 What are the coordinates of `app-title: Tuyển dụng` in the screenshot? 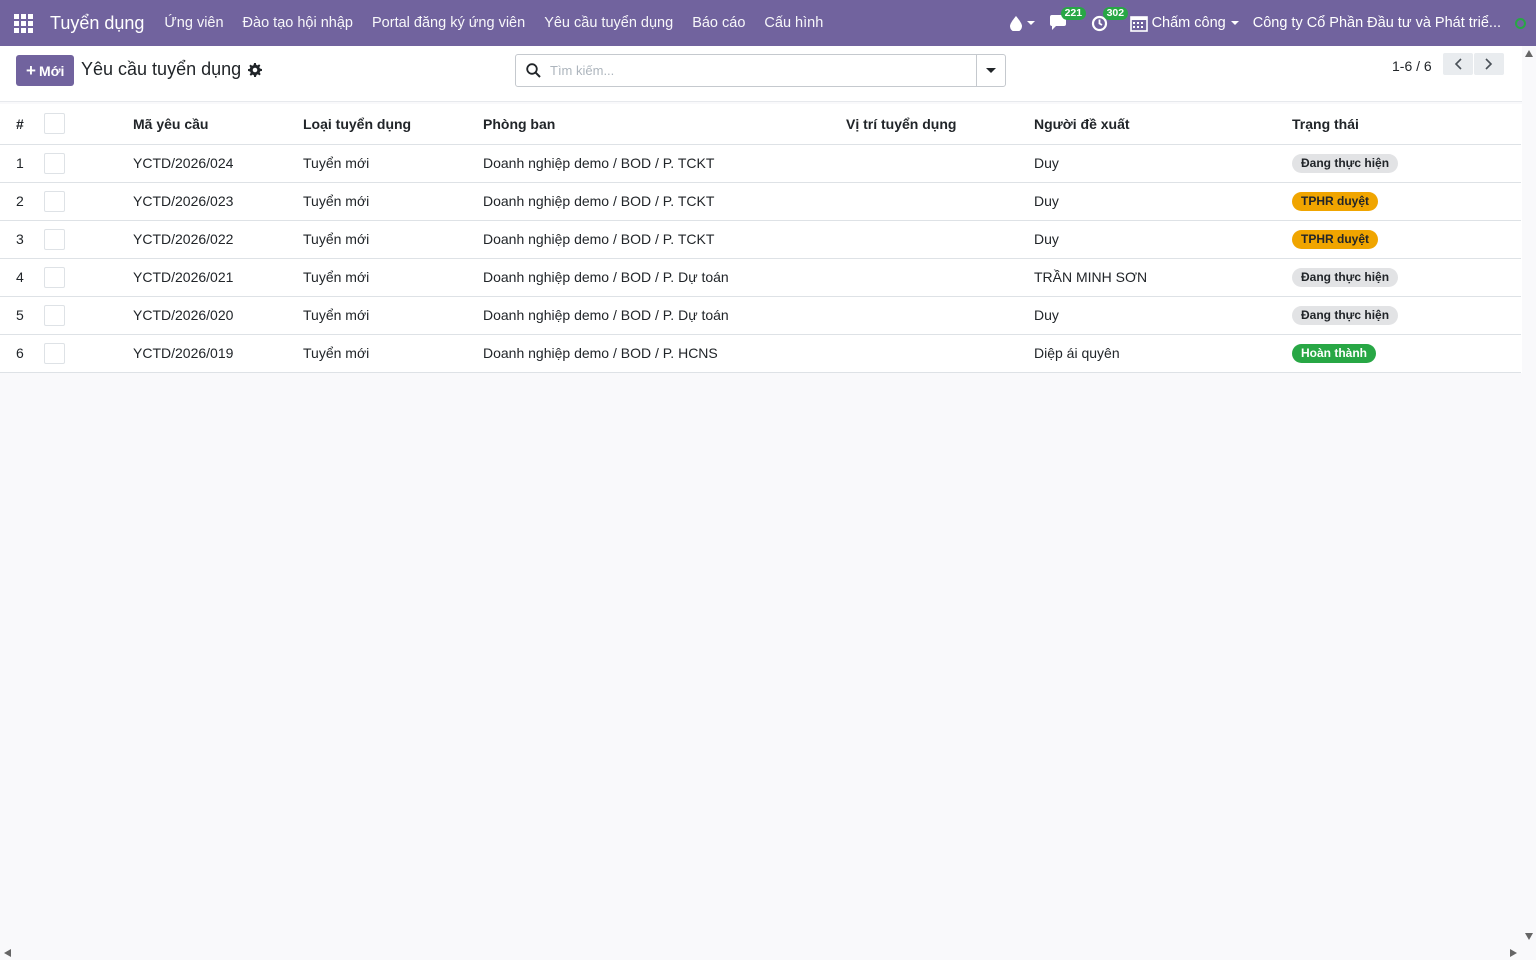 It's located at (97, 23).